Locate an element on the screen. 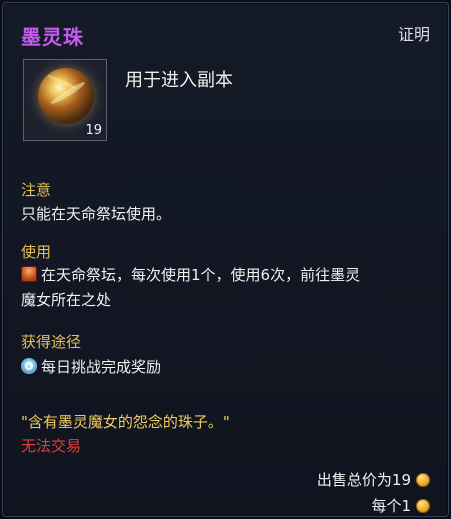 This screenshot has width=451, height=519. use-text-2: 魔女所在之处 is located at coordinates (66, 300).